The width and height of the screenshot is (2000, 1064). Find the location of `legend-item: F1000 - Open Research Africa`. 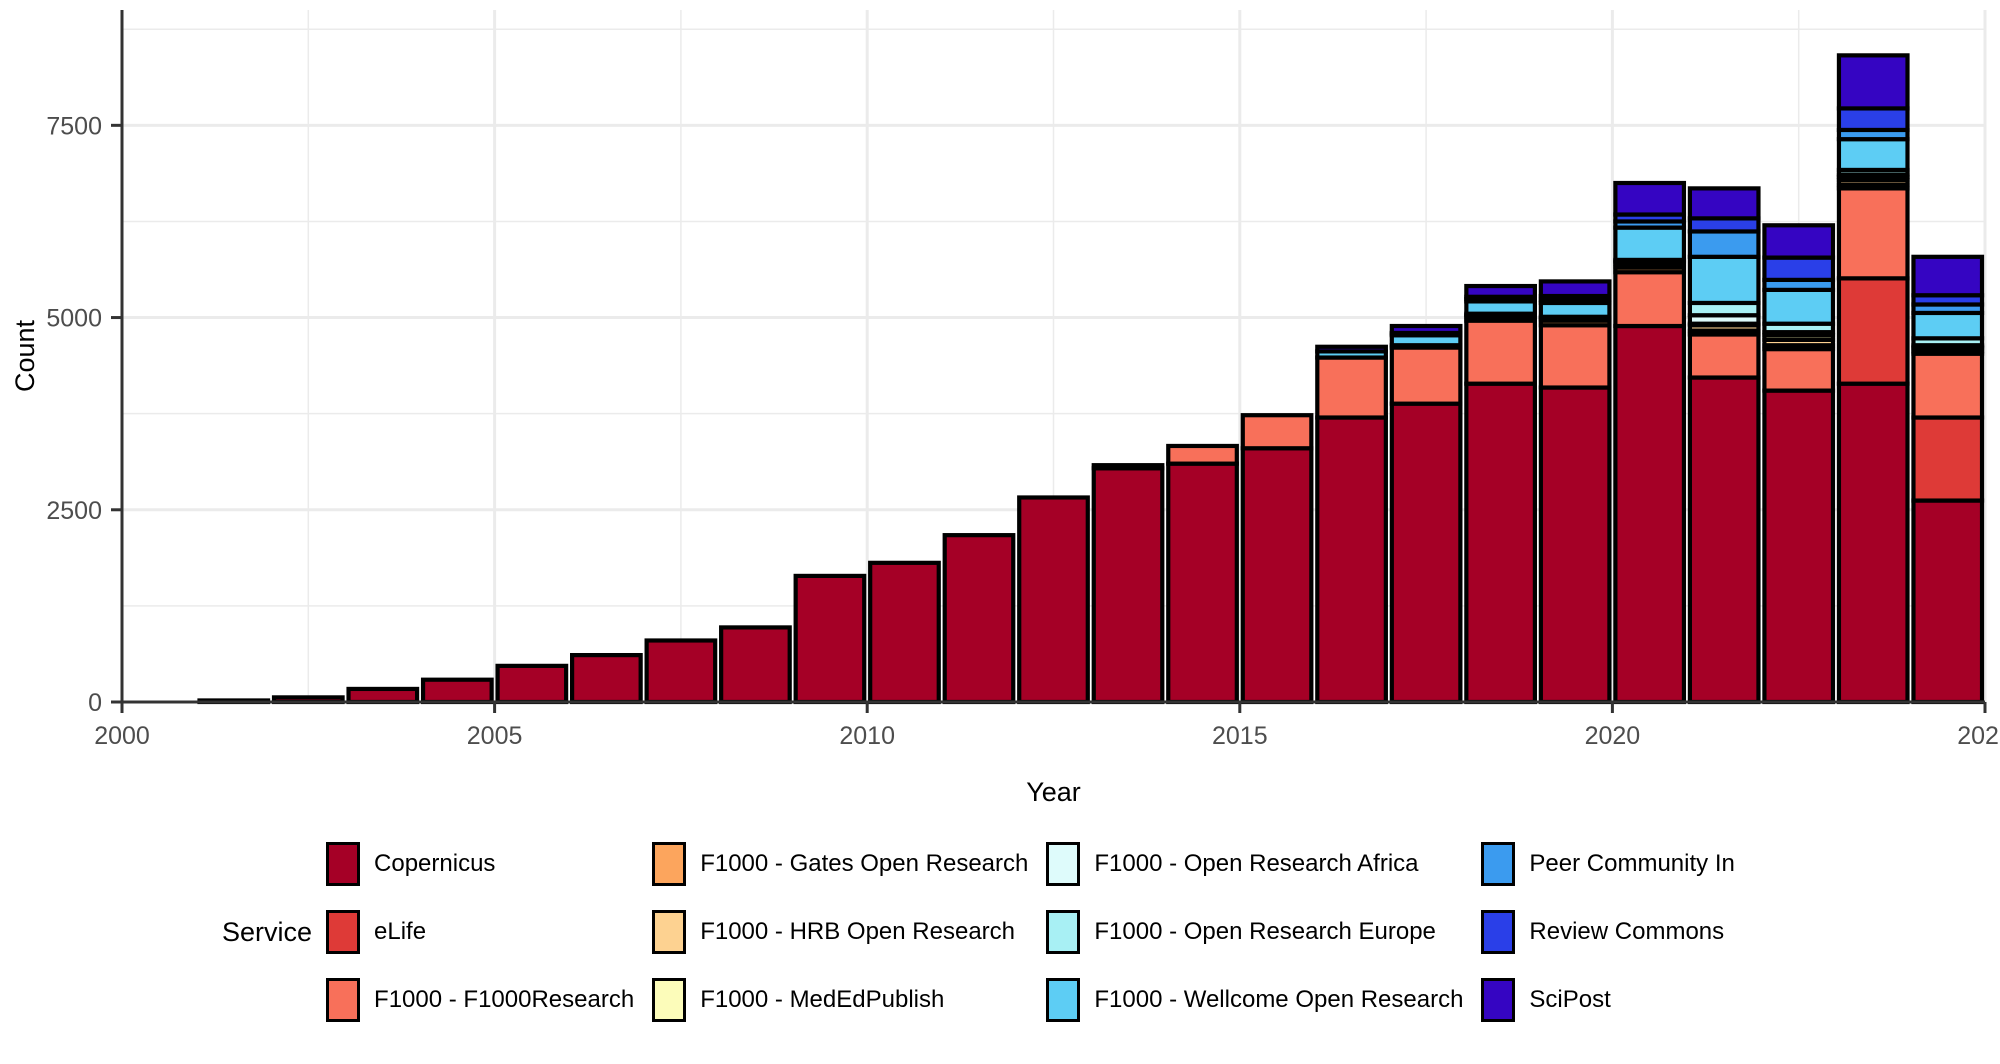

legend-item: F1000 - Open Research Africa is located at coordinates (1254, 864).